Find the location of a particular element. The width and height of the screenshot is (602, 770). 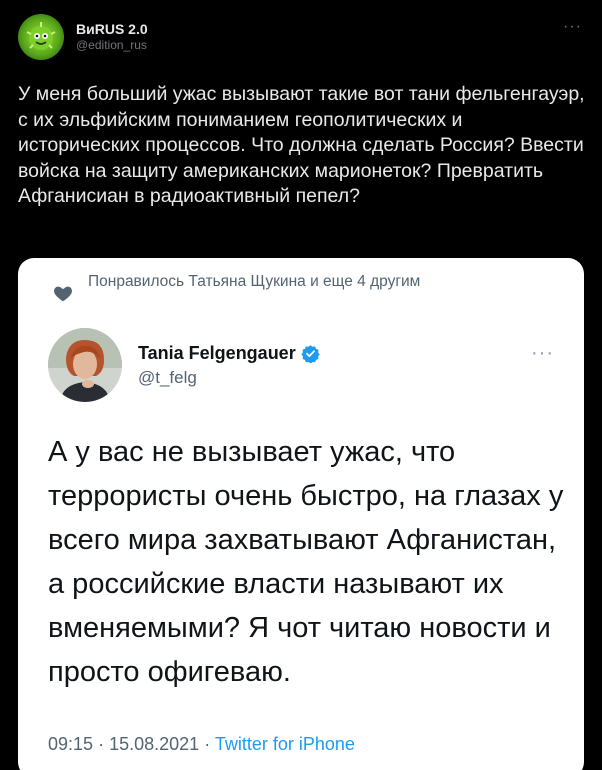

embedded-time: 09:15 is located at coordinates (71, 744).